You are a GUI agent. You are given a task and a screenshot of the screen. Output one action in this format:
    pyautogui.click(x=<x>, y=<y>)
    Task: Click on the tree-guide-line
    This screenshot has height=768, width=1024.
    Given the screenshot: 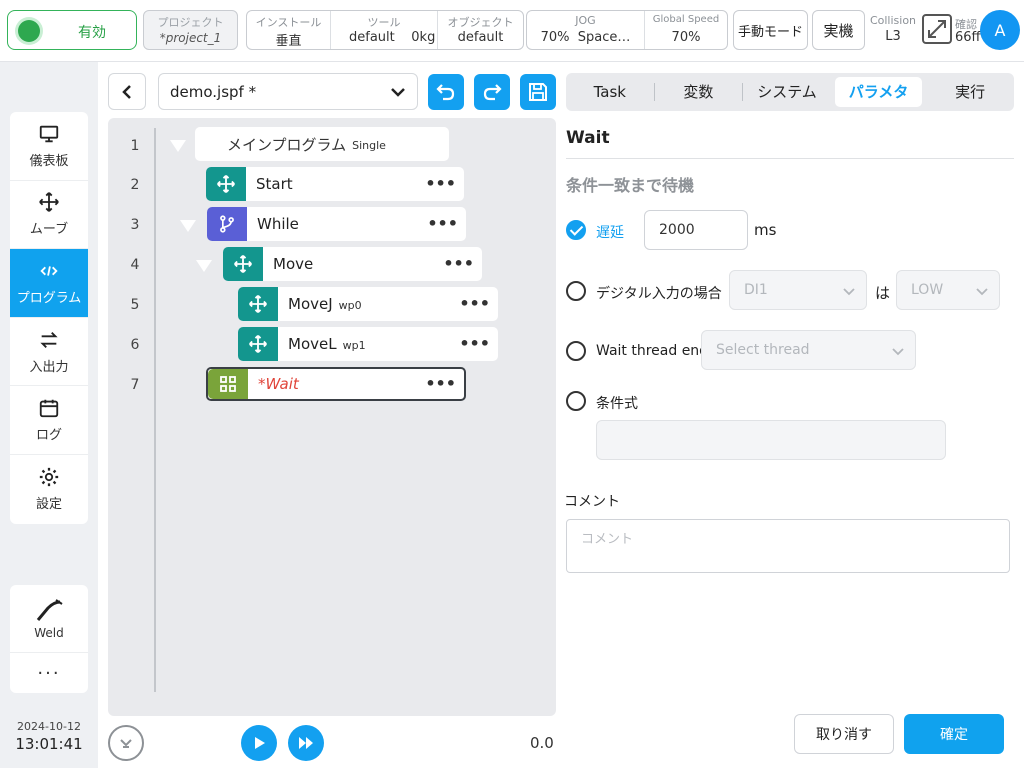 What is the action you would take?
    pyautogui.click(x=155, y=410)
    